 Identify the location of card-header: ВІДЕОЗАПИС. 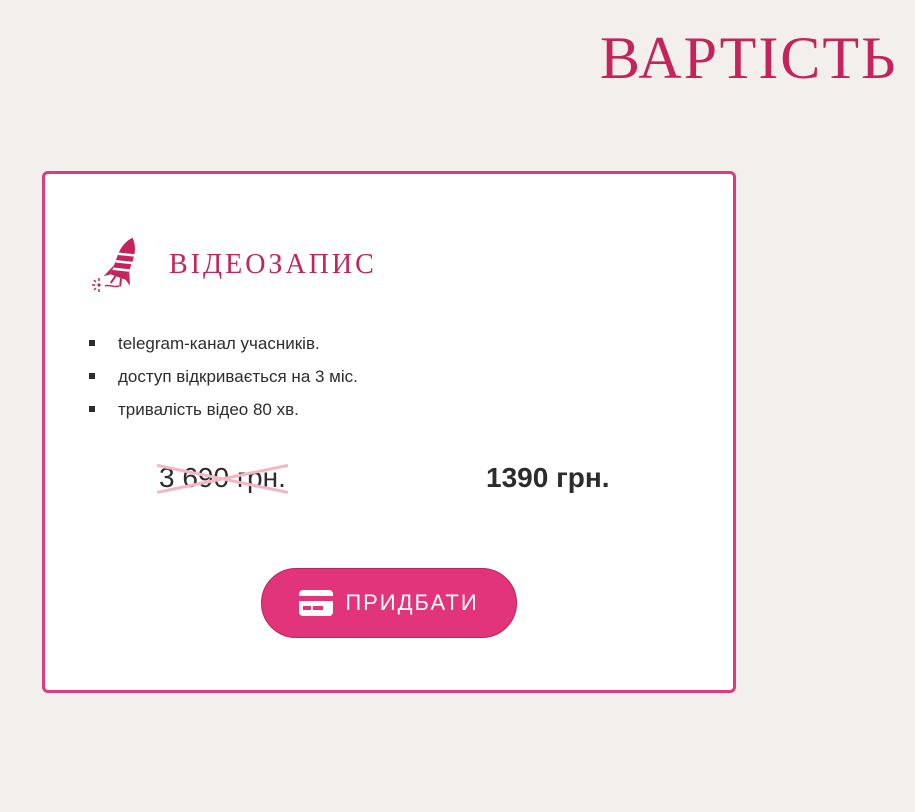
(233, 265).